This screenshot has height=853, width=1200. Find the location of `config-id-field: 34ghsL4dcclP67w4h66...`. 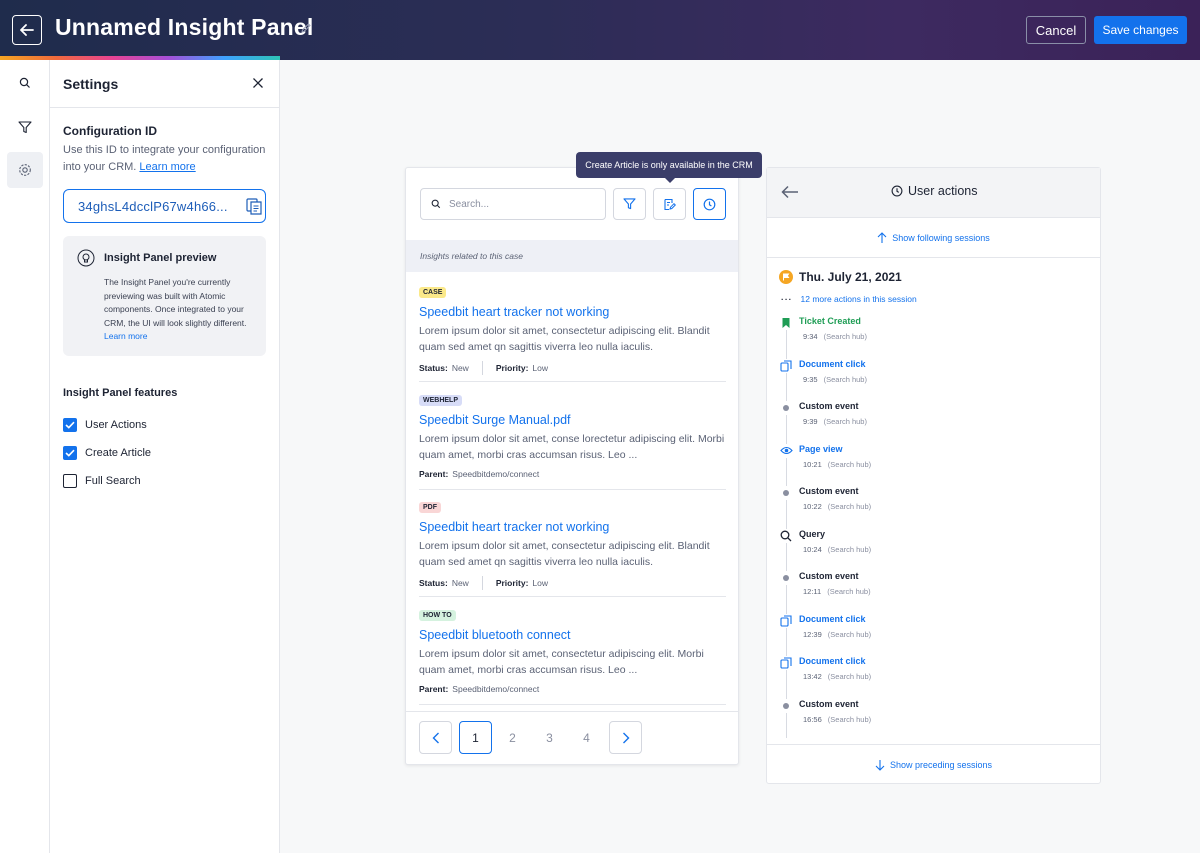

config-id-field: 34ghsL4dcclP67w4h66... is located at coordinates (164, 206).